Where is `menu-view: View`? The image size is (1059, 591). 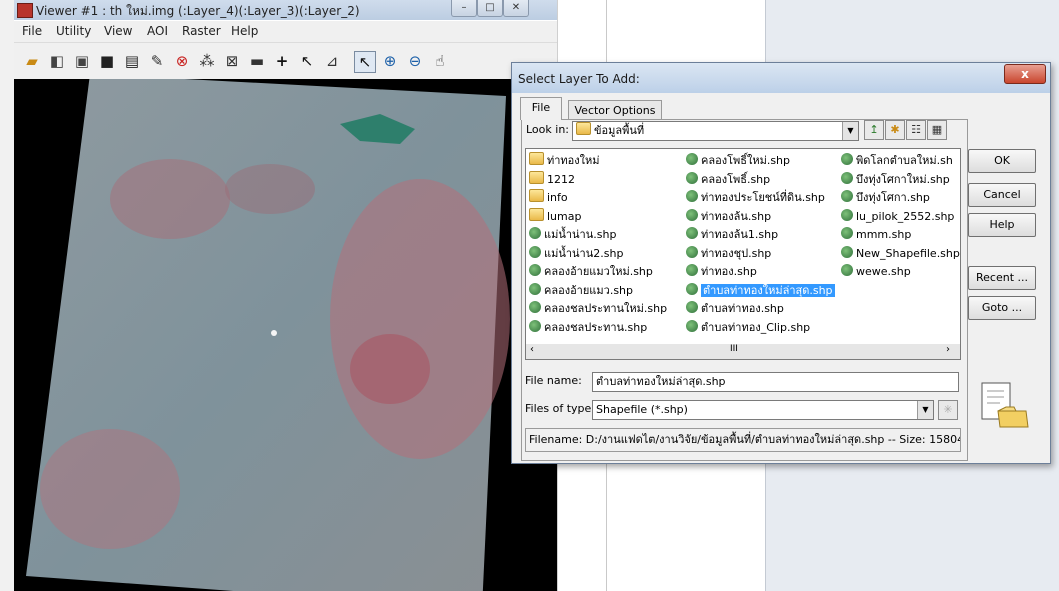
menu-view: View is located at coordinates (118, 31).